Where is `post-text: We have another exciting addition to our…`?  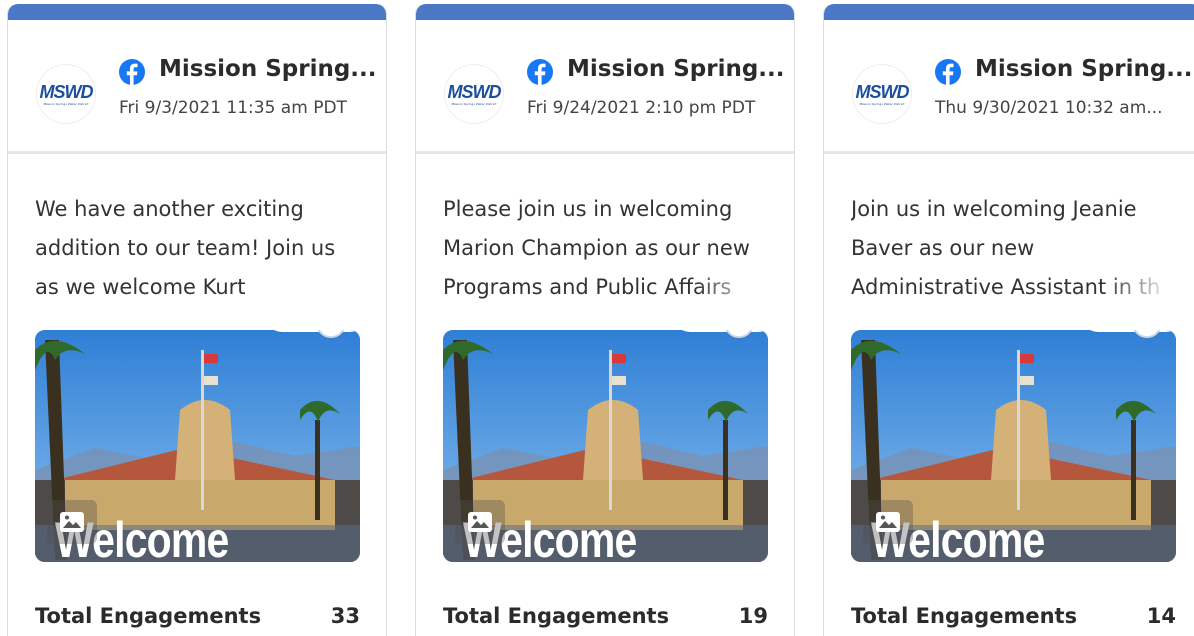 post-text: We have another exciting addition to our… is located at coordinates (196, 250).